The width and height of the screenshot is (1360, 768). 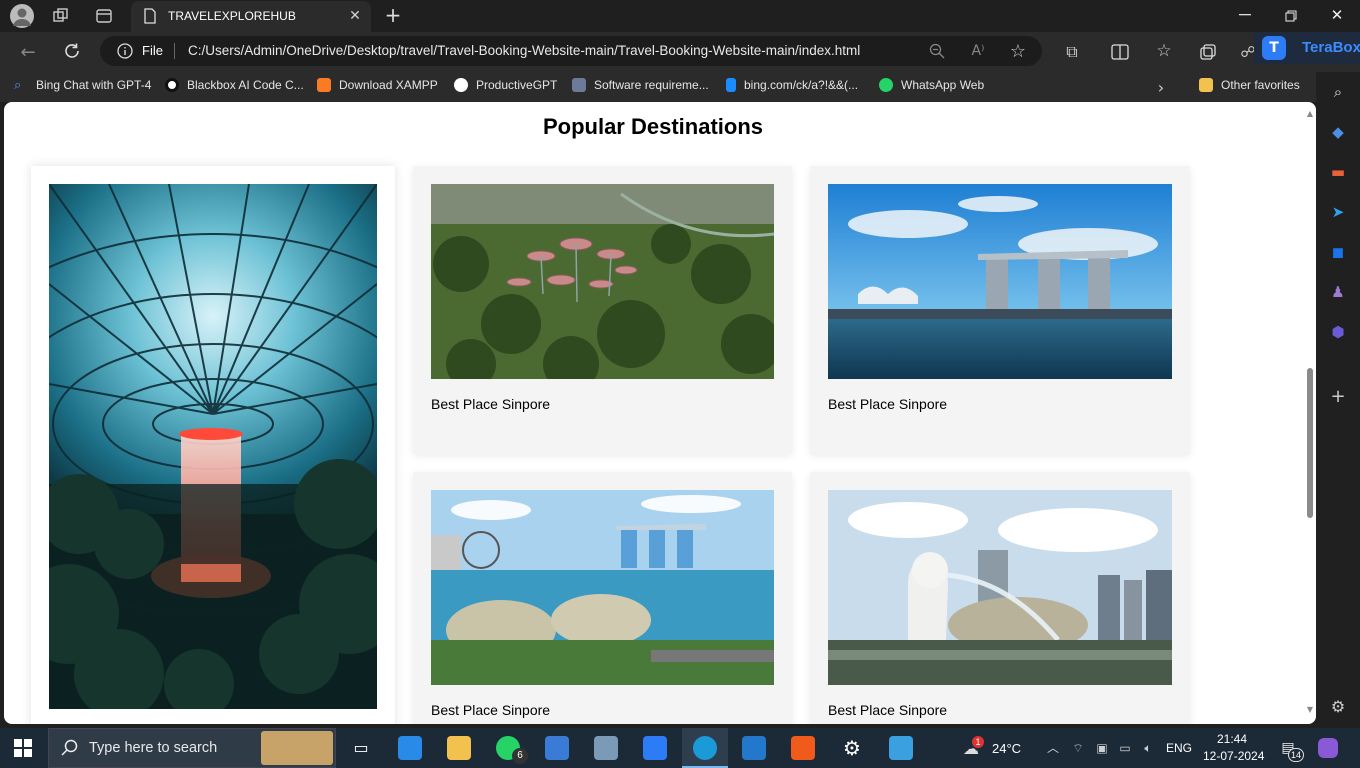 I want to click on address-scheme: File, so click(x=152, y=50).